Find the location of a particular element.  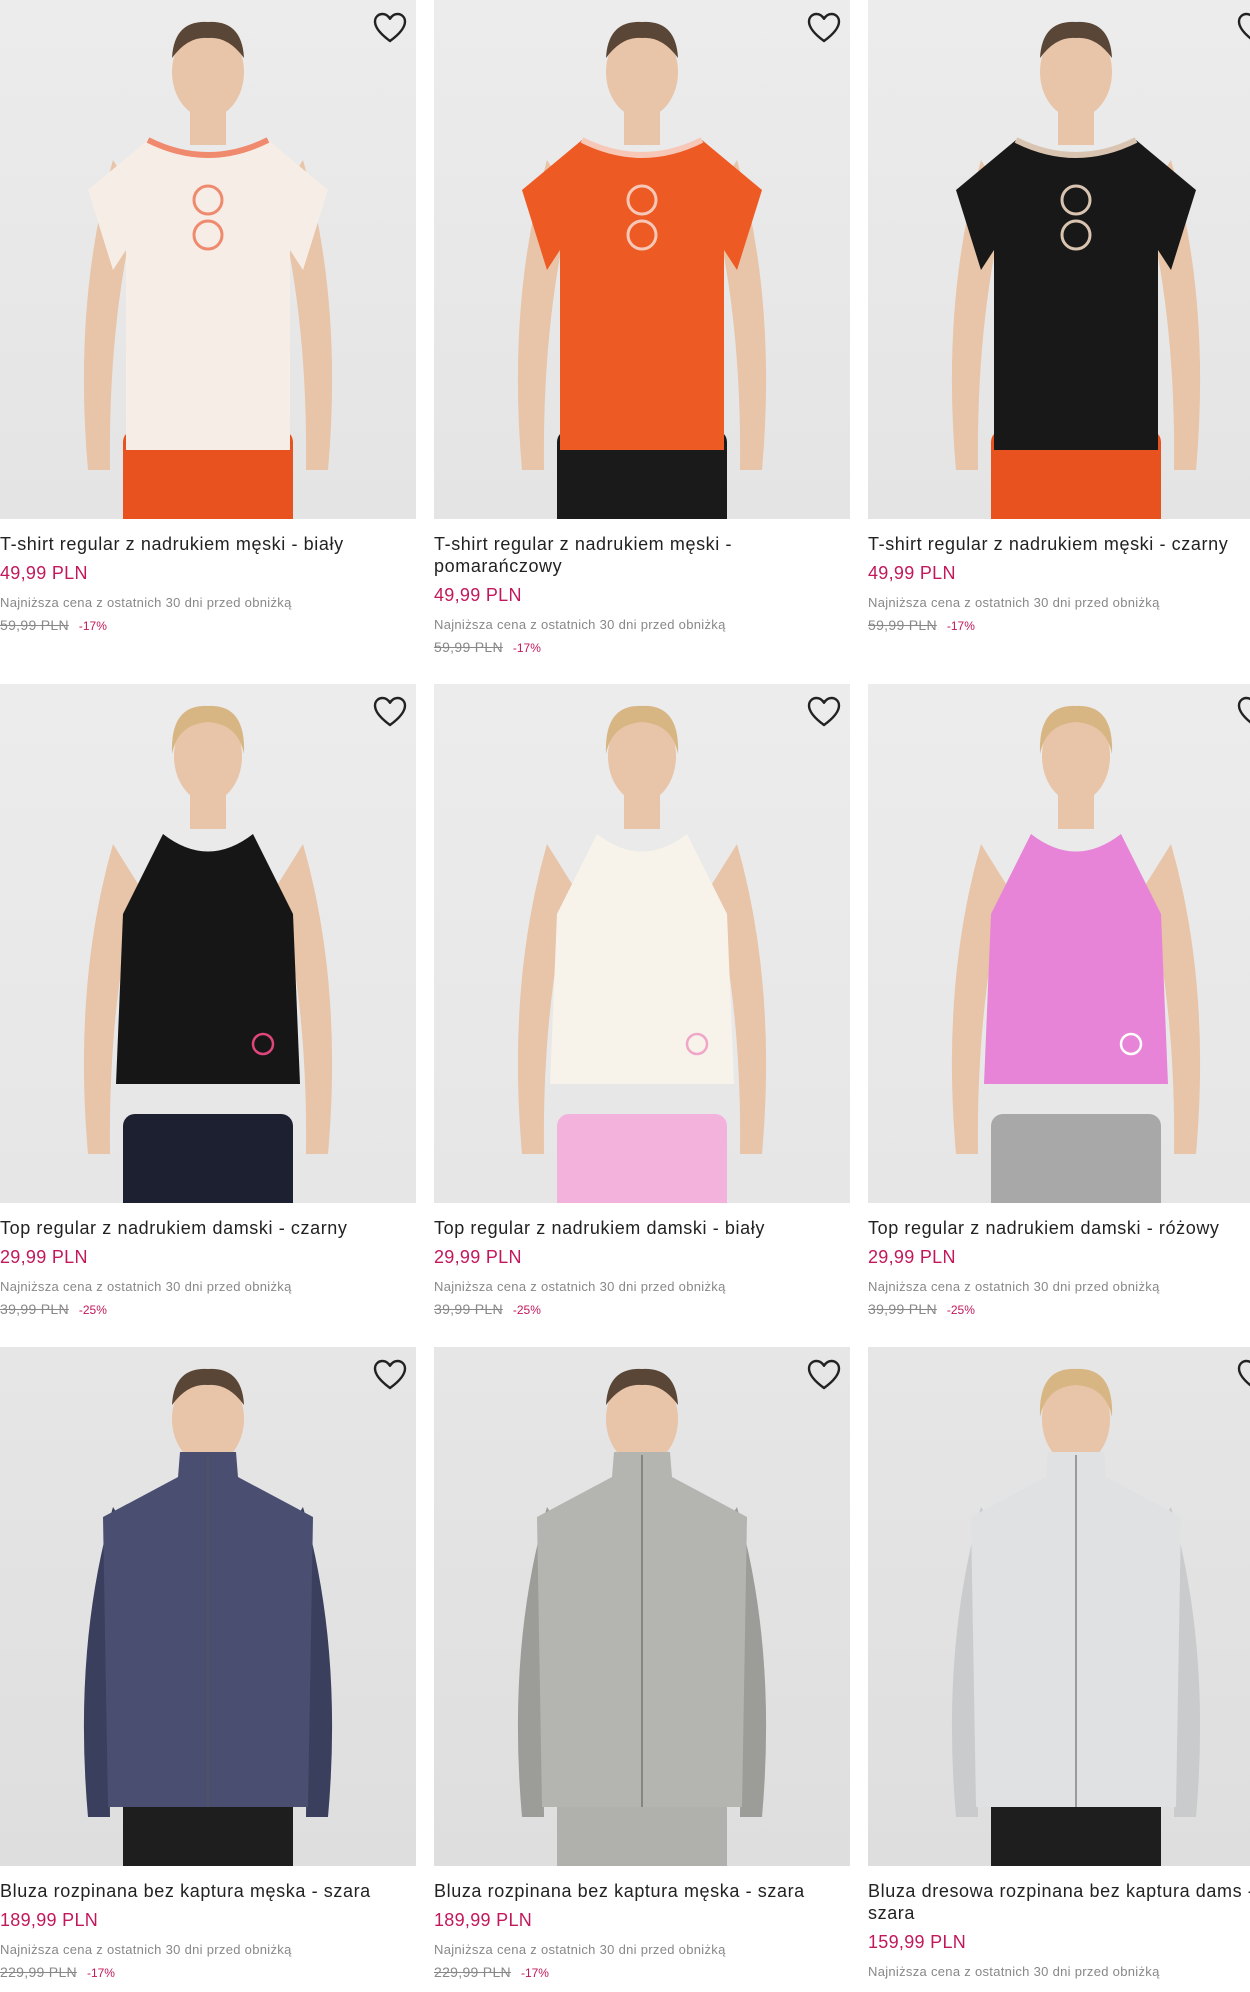

product-price: 159,99 PLN is located at coordinates (917, 1942).